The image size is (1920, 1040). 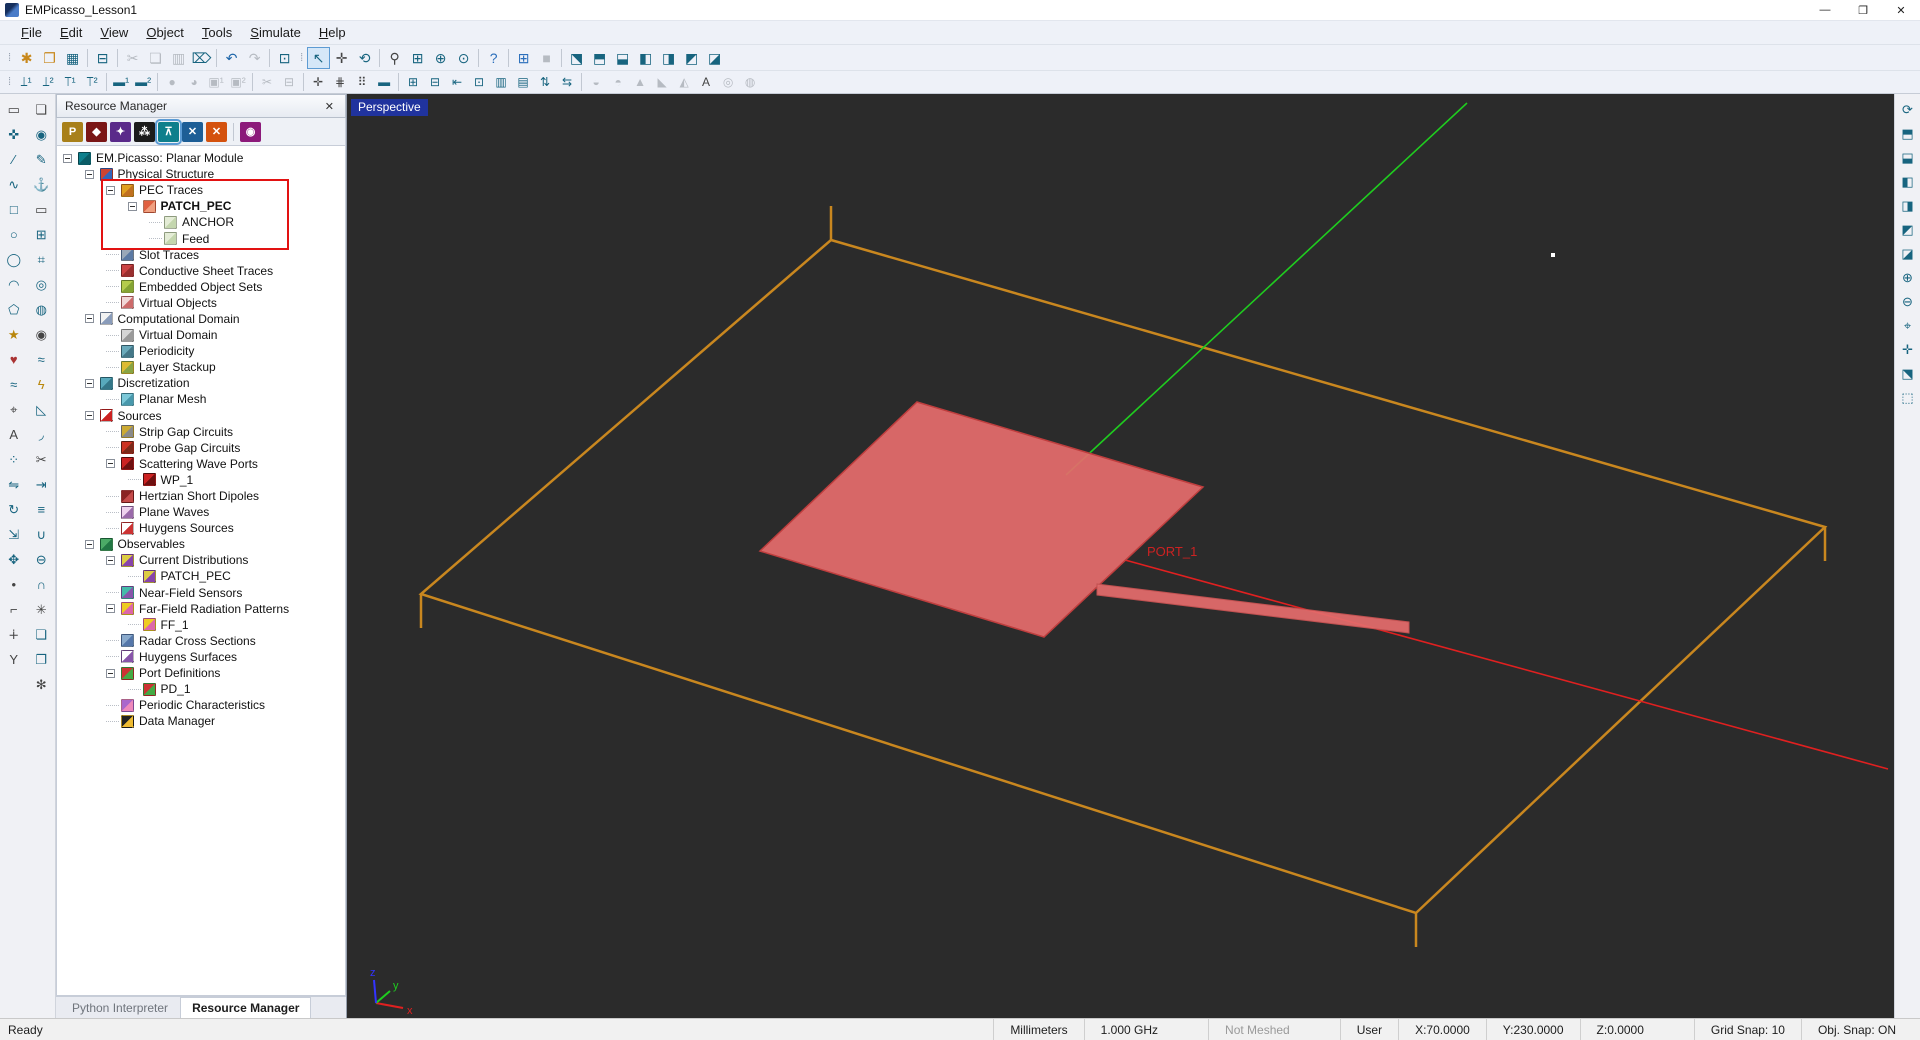 What do you see at coordinates (1908, 206) in the screenshot?
I see `view-right-2-button: ◨` at bounding box center [1908, 206].